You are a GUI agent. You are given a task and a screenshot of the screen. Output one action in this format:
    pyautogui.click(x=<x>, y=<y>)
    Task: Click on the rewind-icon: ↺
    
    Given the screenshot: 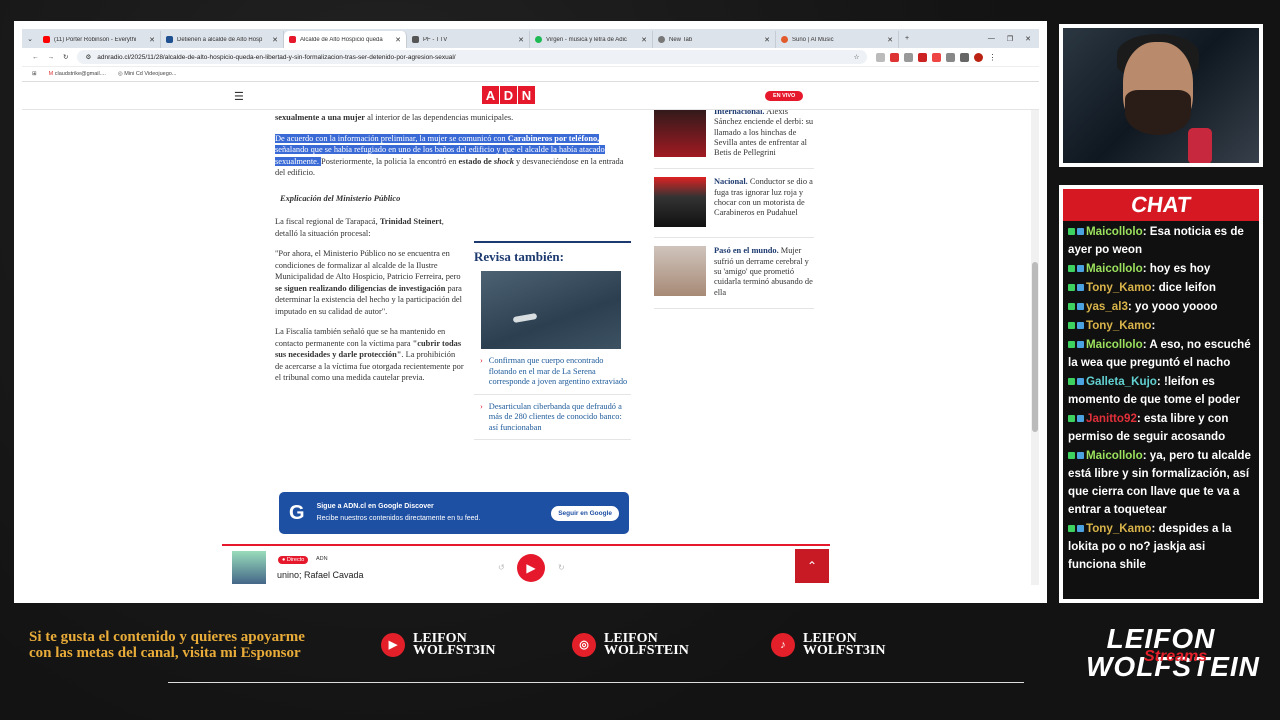 What is the action you would take?
    pyautogui.click(x=501, y=567)
    